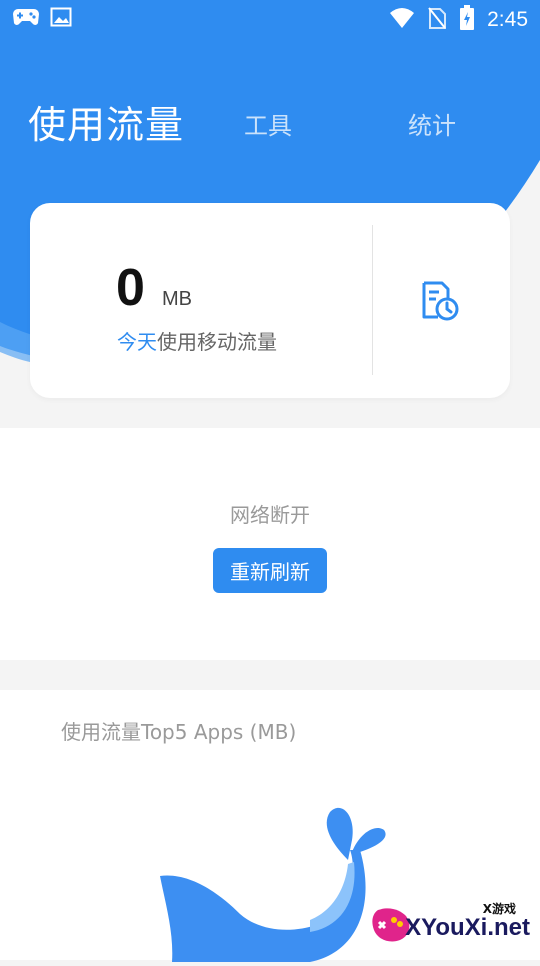 This screenshot has height=966, width=540. Describe the element at coordinates (270, 19) in the screenshot. I see `status-bar: 2:45` at that location.